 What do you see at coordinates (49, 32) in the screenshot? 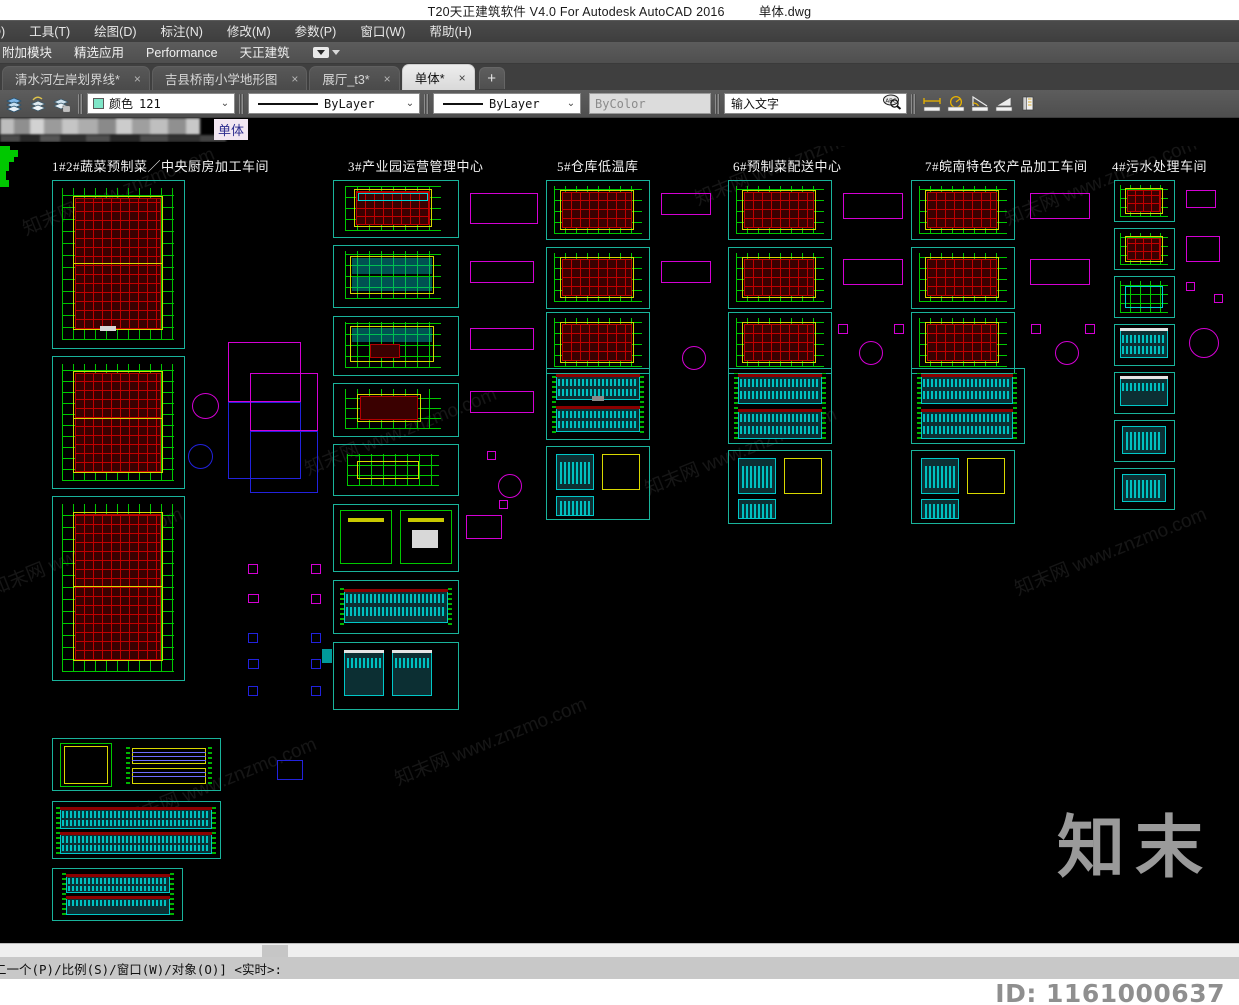
I see `menu-tools: 工具(T)` at bounding box center [49, 32].